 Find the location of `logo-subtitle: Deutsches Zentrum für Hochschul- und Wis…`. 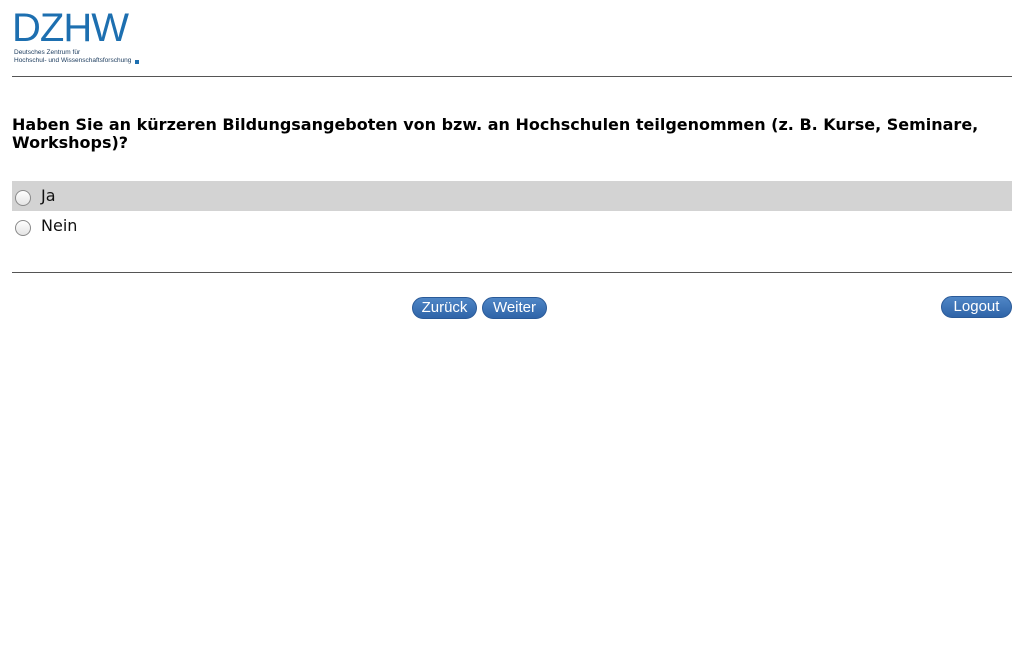

logo-subtitle: Deutsches Zentrum für Hochschul- und Wis… is located at coordinates (81, 57).